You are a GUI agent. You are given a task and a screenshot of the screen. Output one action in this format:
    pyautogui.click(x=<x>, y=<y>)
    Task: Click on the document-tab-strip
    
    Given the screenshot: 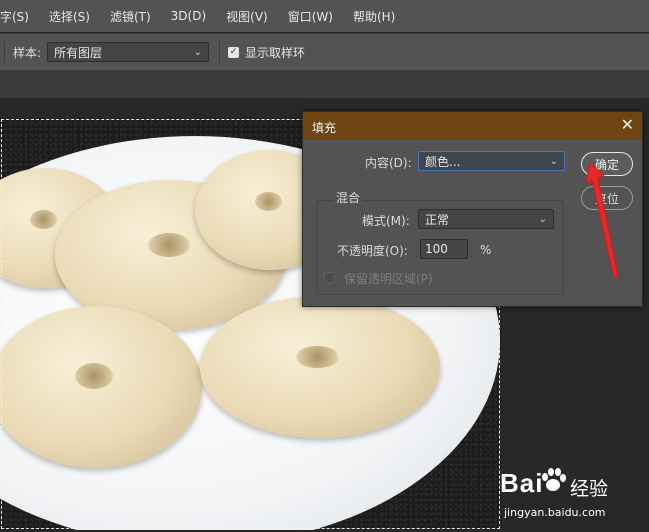 What is the action you would take?
    pyautogui.click(x=324, y=84)
    